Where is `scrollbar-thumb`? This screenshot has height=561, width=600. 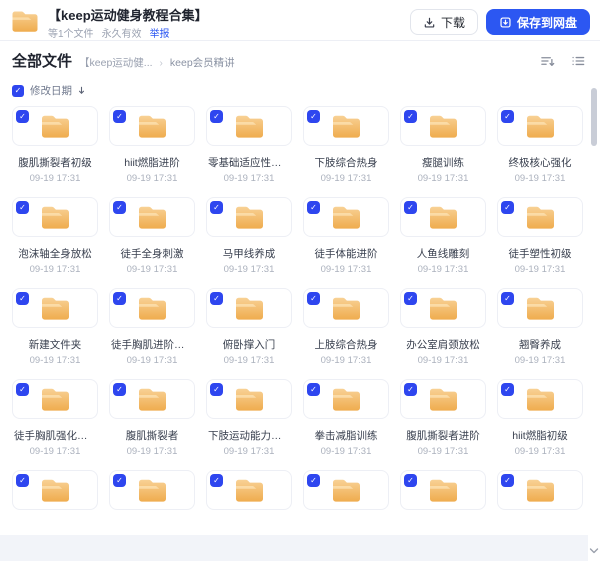 scrollbar-thumb is located at coordinates (594, 117).